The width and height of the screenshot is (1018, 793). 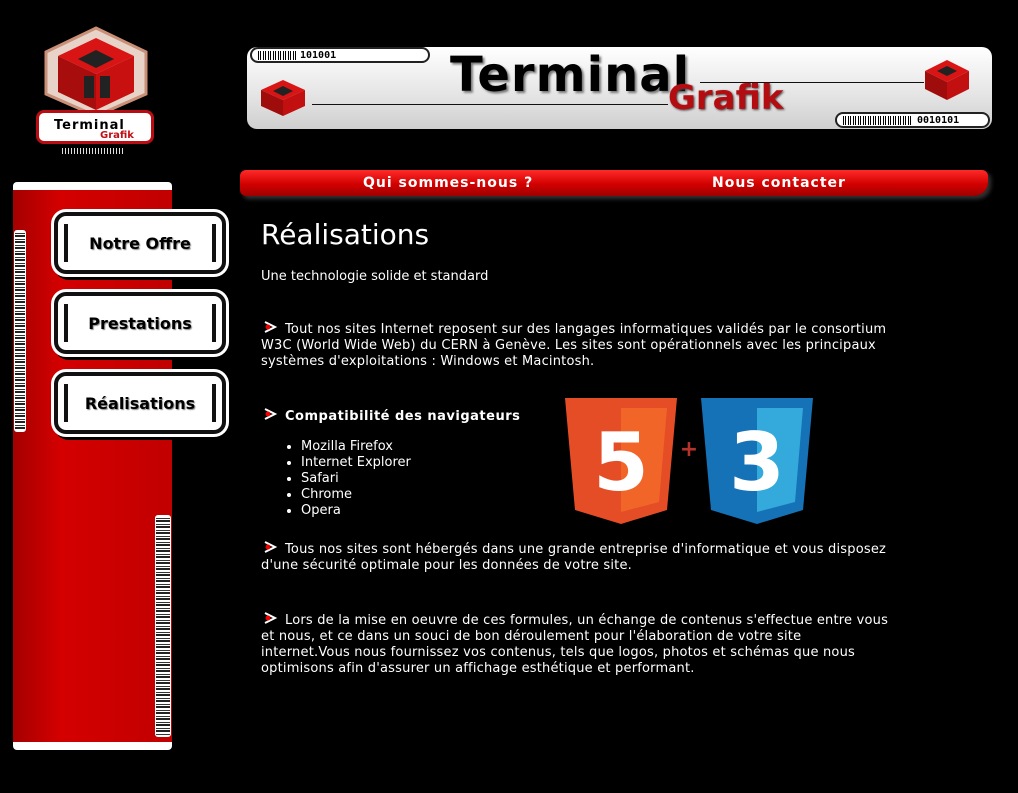 I want to click on list-item: Mozilla Firefox, so click(x=356, y=447).